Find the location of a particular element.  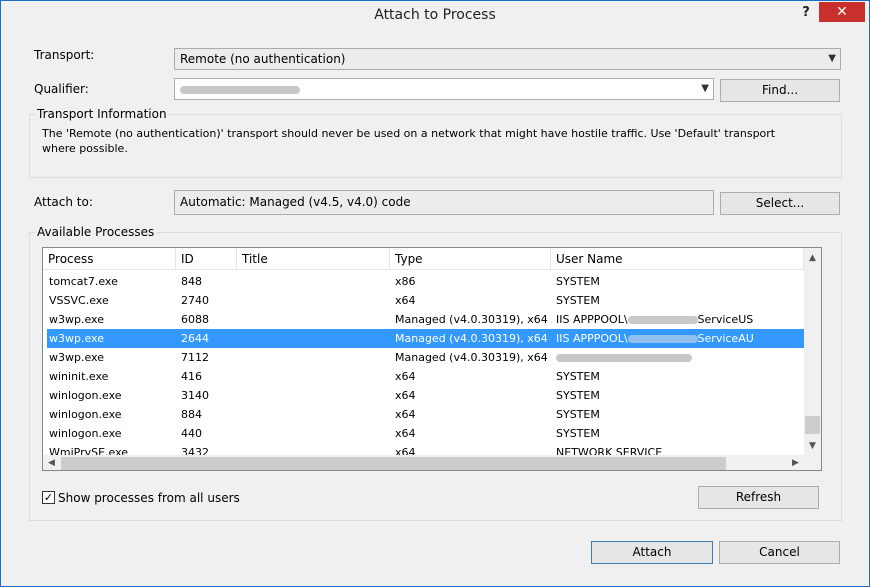

process-id: 6088 is located at coordinates (195, 319).